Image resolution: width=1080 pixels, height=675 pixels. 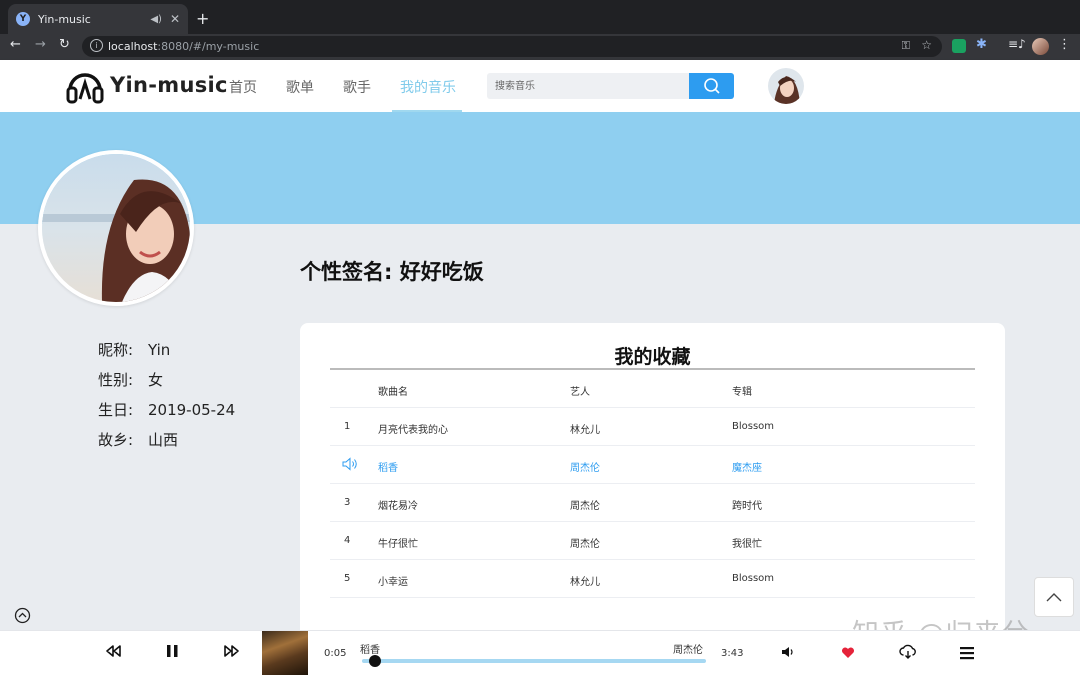 I want to click on logo-text: Yin-music, so click(x=169, y=85).